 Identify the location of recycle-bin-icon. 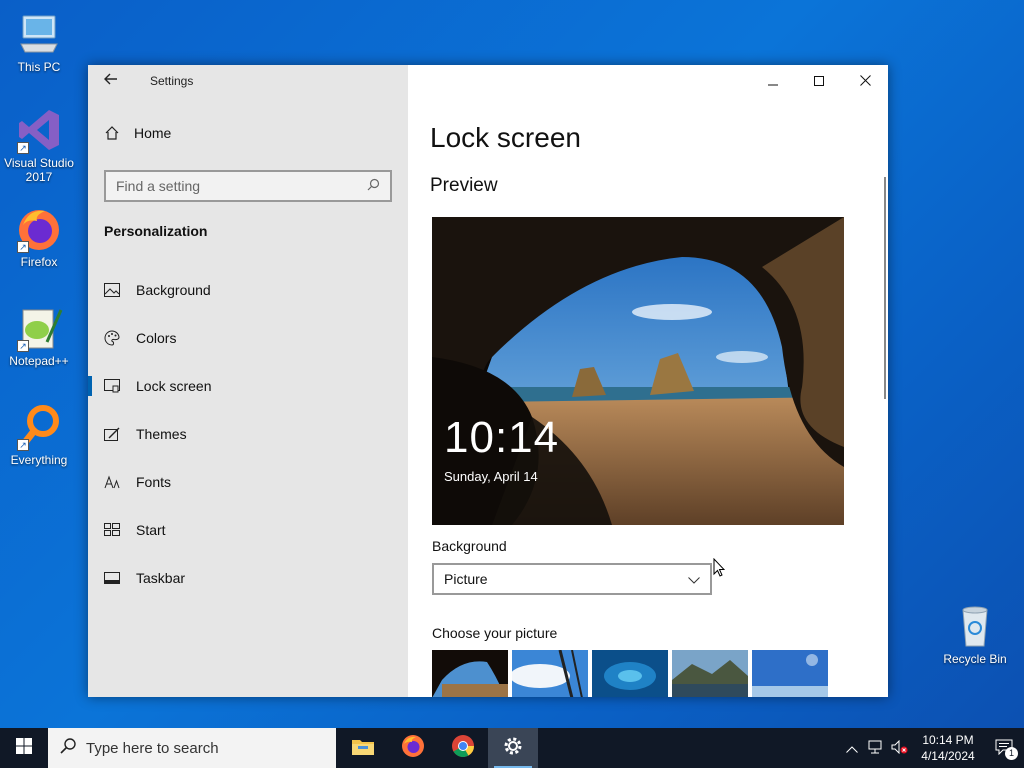
(975, 626).